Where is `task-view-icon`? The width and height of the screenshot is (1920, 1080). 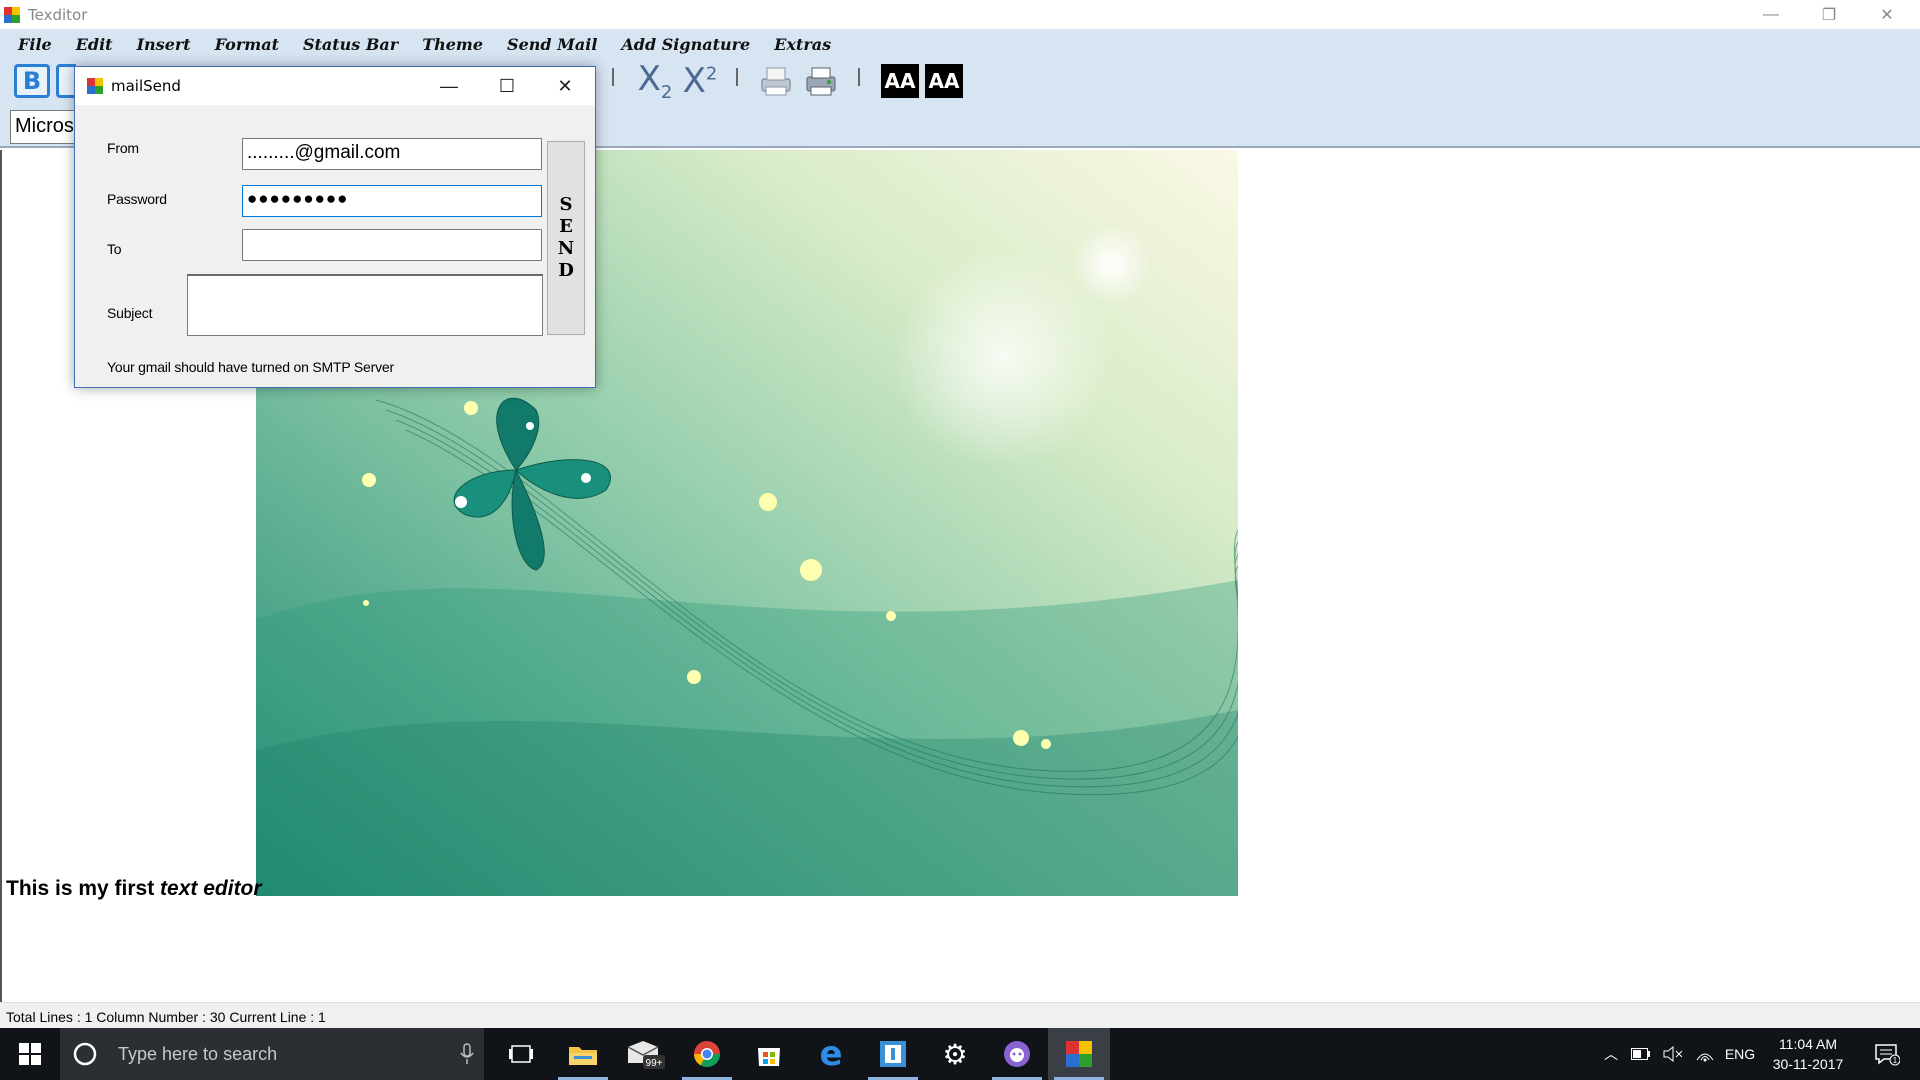
task-view-icon is located at coordinates (521, 1054).